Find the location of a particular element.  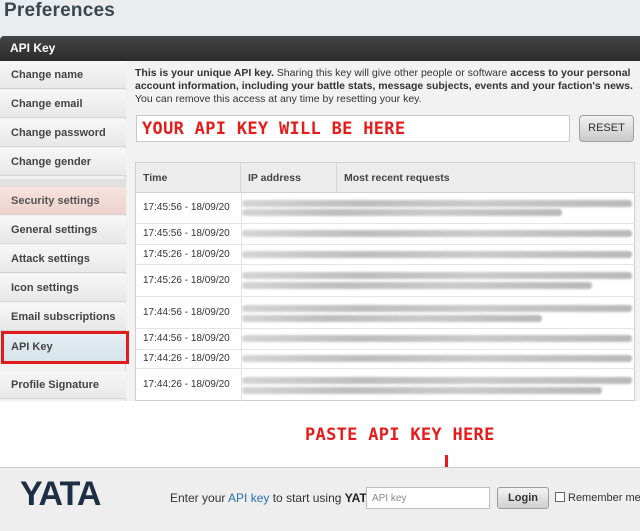

sidebar-item-change-gender: Change gender is located at coordinates (63, 162).